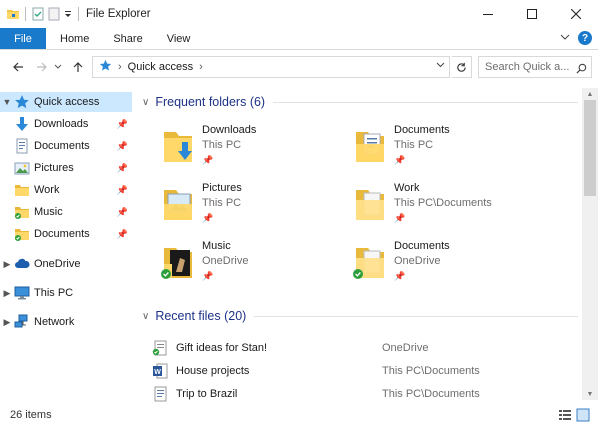  Describe the element at coordinates (422, 130) in the screenshot. I see `folder-name: Documents` at that location.